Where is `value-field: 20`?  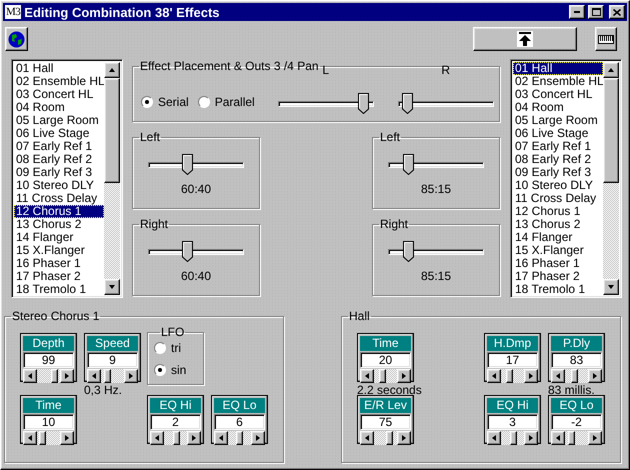
value-field: 20 is located at coordinates (385, 360).